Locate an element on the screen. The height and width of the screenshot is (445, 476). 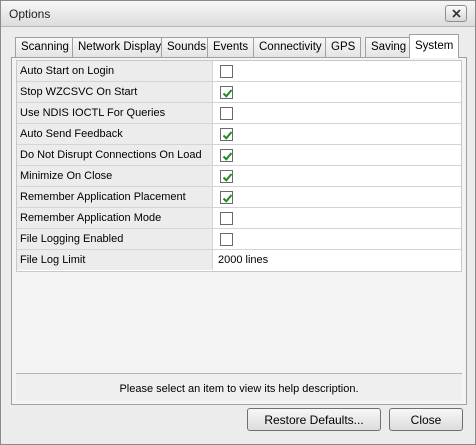
tab-events: Events is located at coordinates (231, 47).